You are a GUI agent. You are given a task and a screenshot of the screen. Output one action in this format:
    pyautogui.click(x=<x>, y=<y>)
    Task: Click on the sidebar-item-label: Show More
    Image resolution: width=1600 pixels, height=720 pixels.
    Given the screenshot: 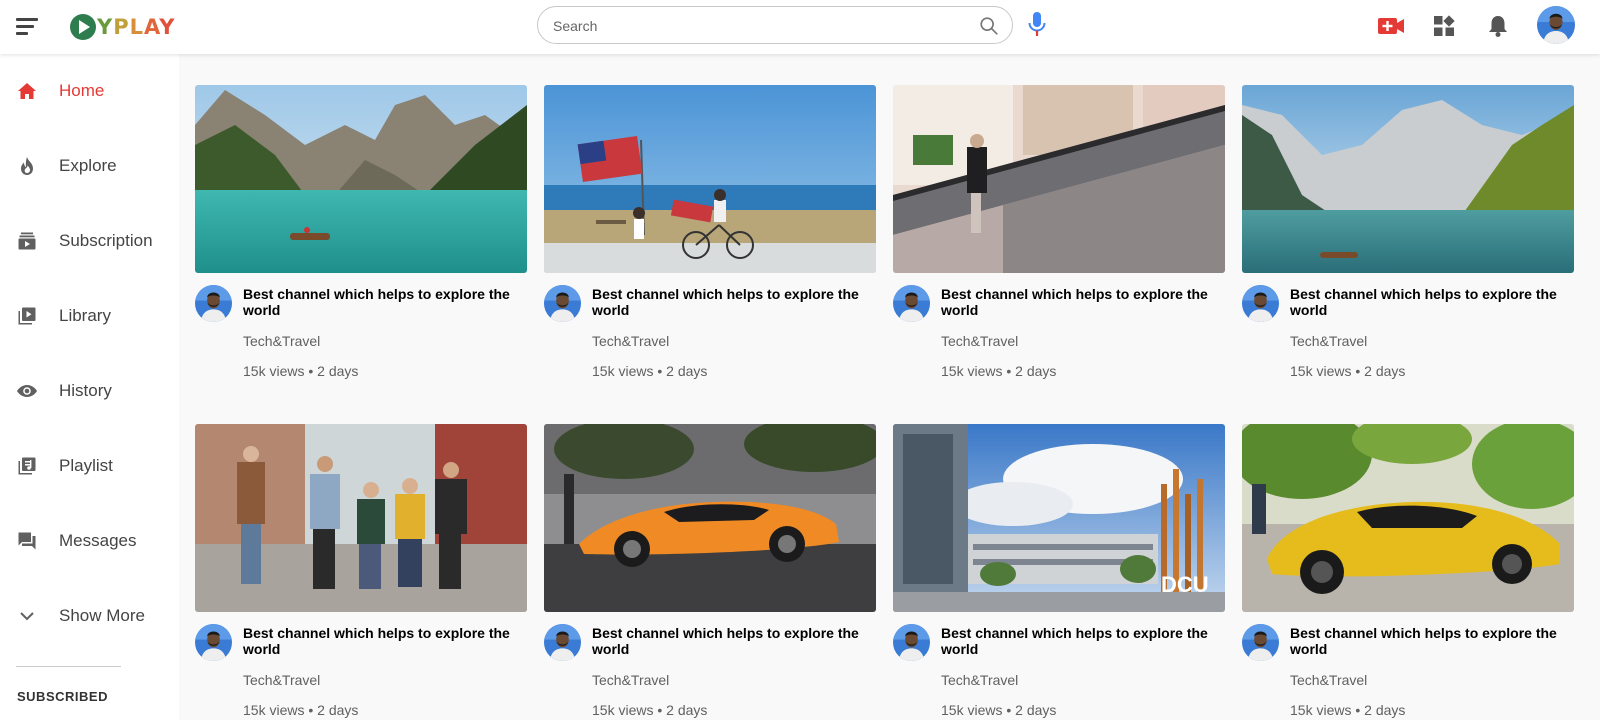 What is the action you would take?
    pyautogui.click(x=102, y=615)
    